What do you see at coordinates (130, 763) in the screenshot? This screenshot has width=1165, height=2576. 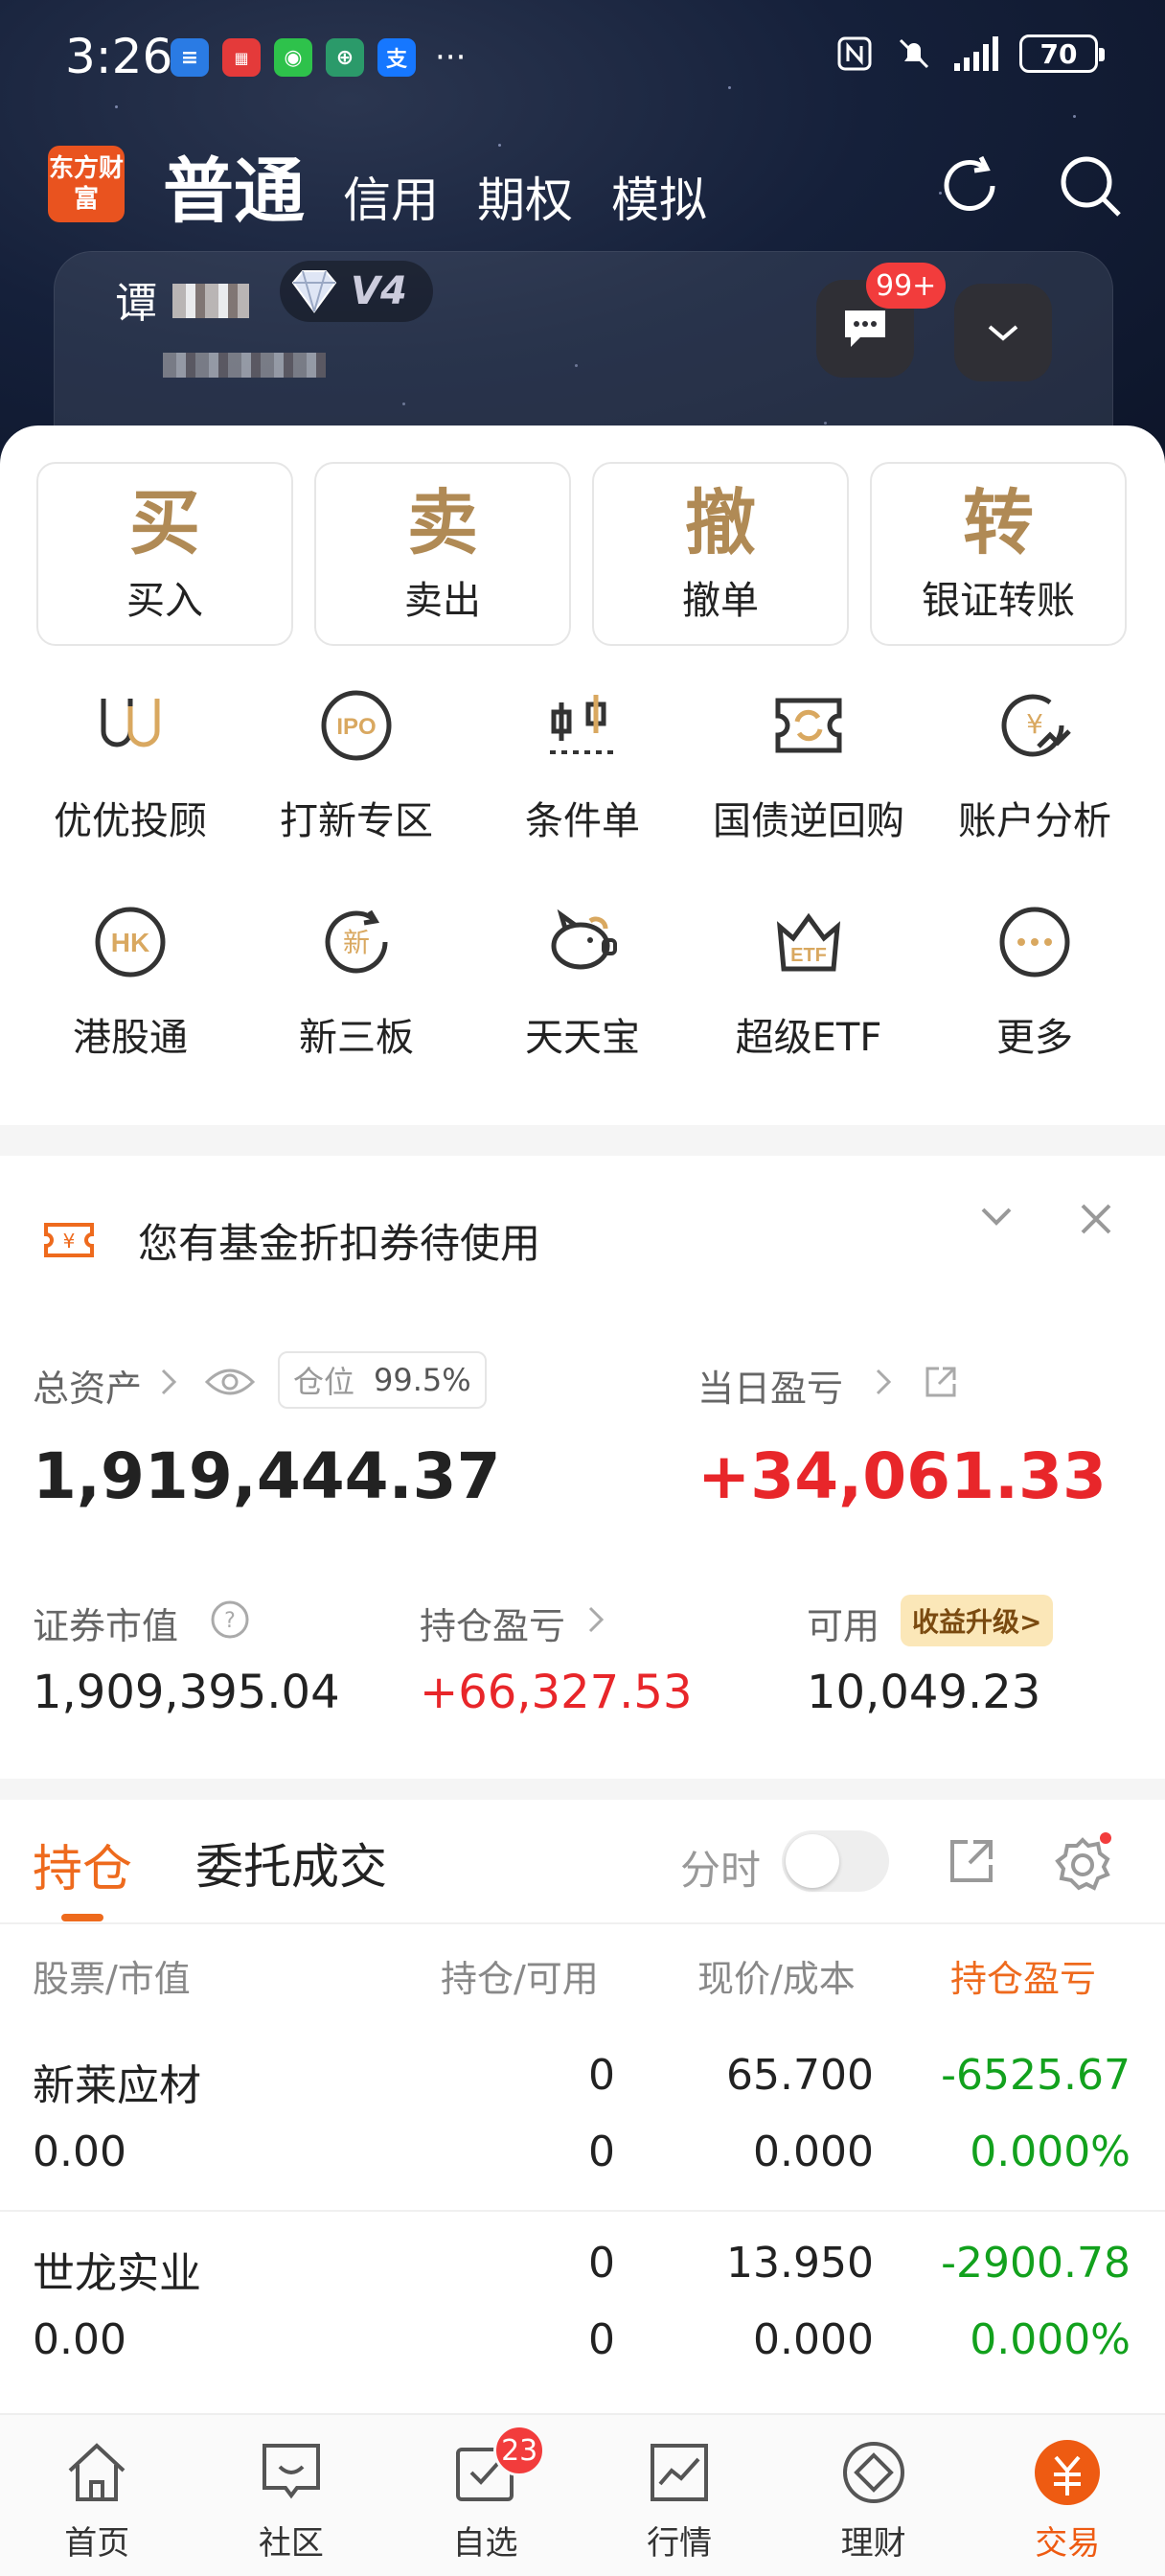 I see `feature-uu-advisor: 优优投顾` at bounding box center [130, 763].